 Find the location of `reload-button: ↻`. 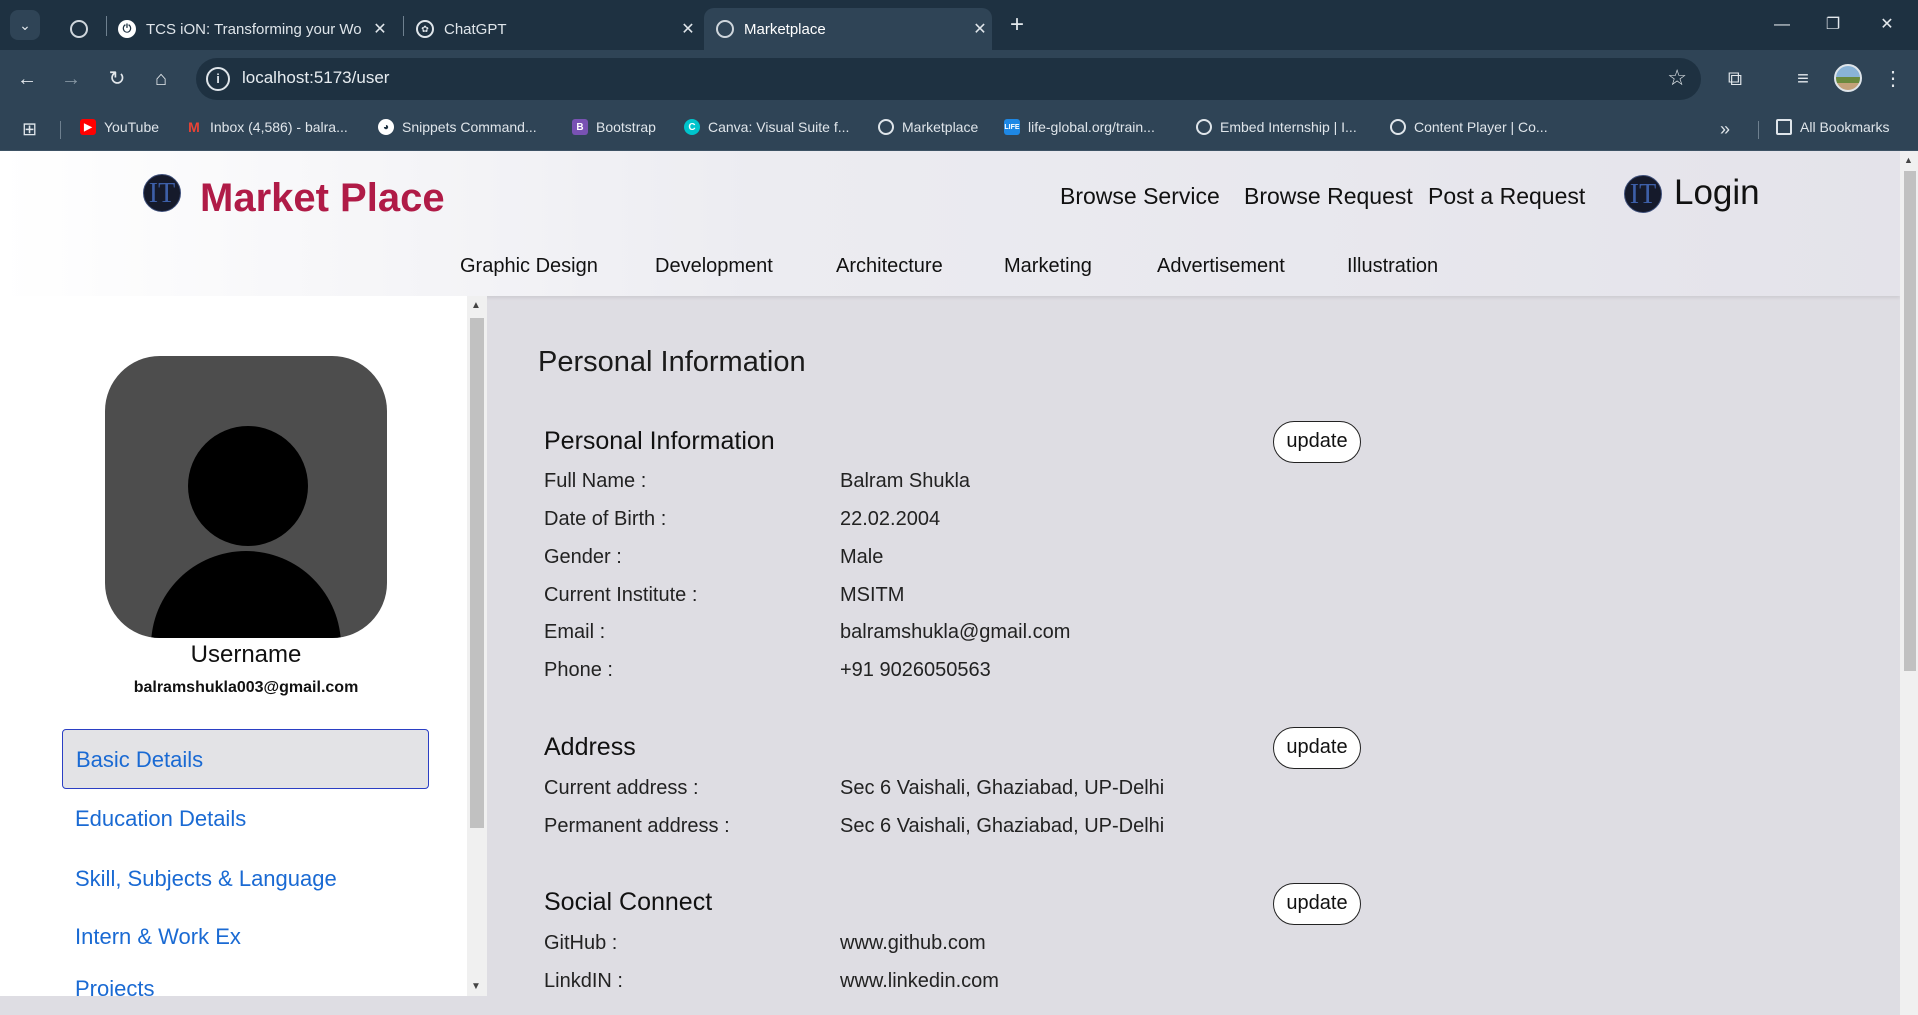

reload-button: ↻ is located at coordinates (117, 79).